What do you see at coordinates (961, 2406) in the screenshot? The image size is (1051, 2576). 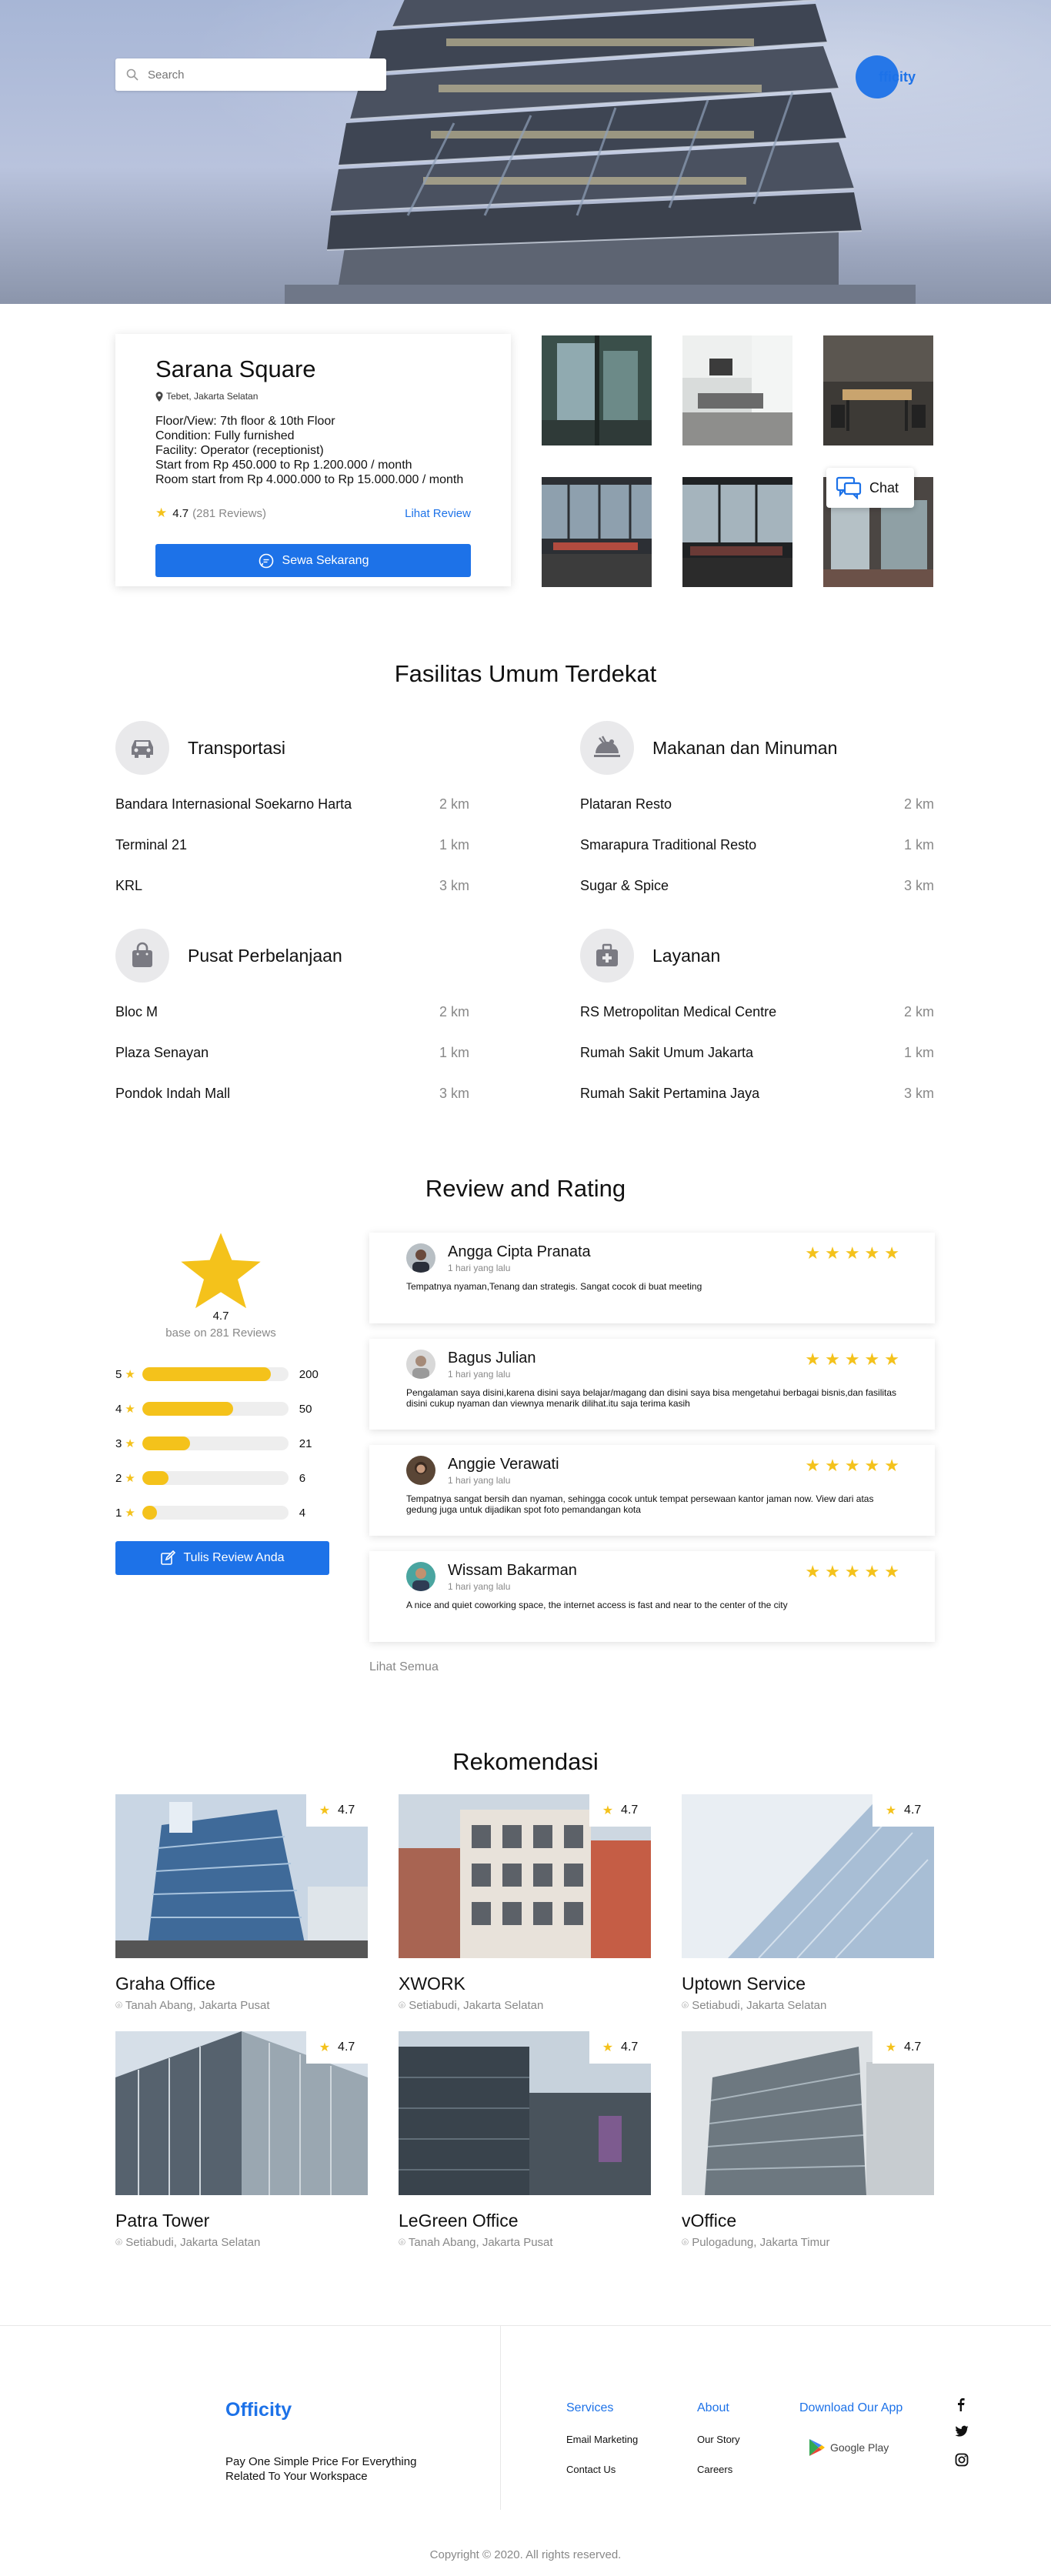 I see `facebook-icon` at bounding box center [961, 2406].